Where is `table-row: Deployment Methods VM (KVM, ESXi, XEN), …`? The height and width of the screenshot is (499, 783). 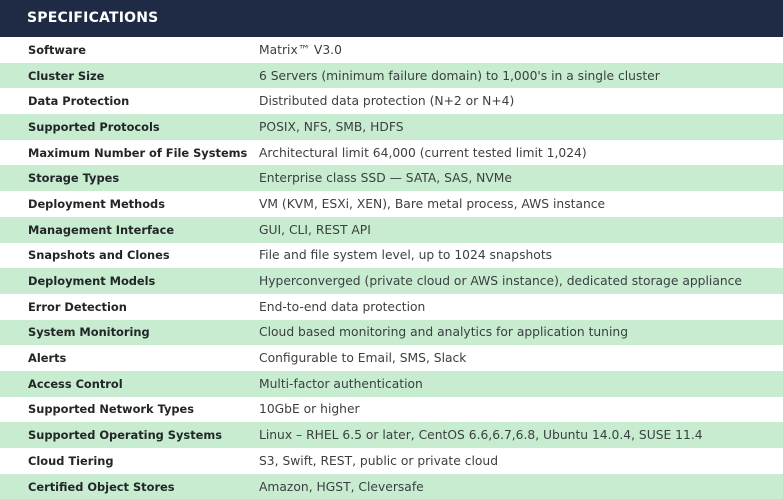 table-row: Deployment Methods VM (KVM, ESXi, XEN), … is located at coordinates (391, 204).